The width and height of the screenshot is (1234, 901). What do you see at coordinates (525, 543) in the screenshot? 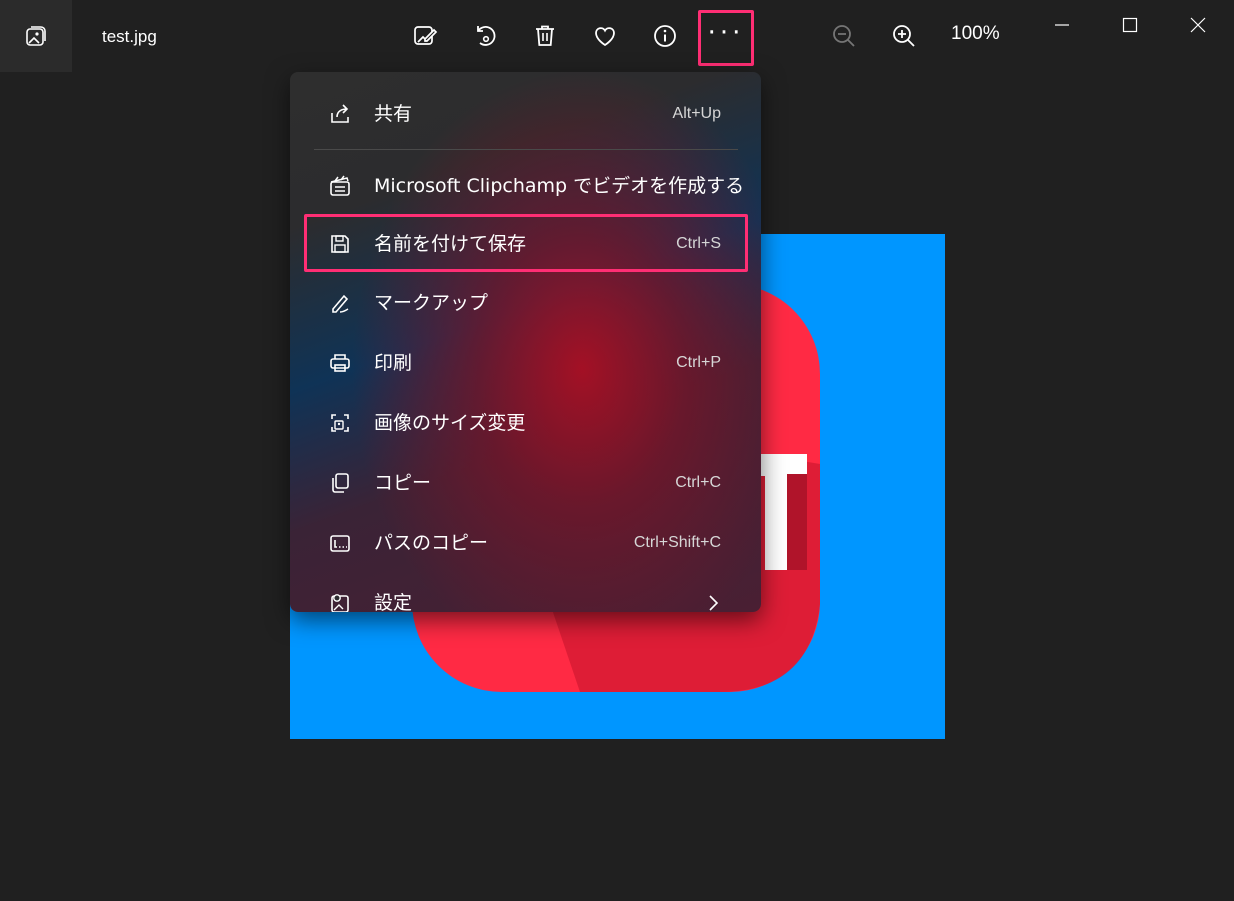
I see `menu-item-copy-path: パスのコピー Ctrl+Shift+C` at bounding box center [525, 543].